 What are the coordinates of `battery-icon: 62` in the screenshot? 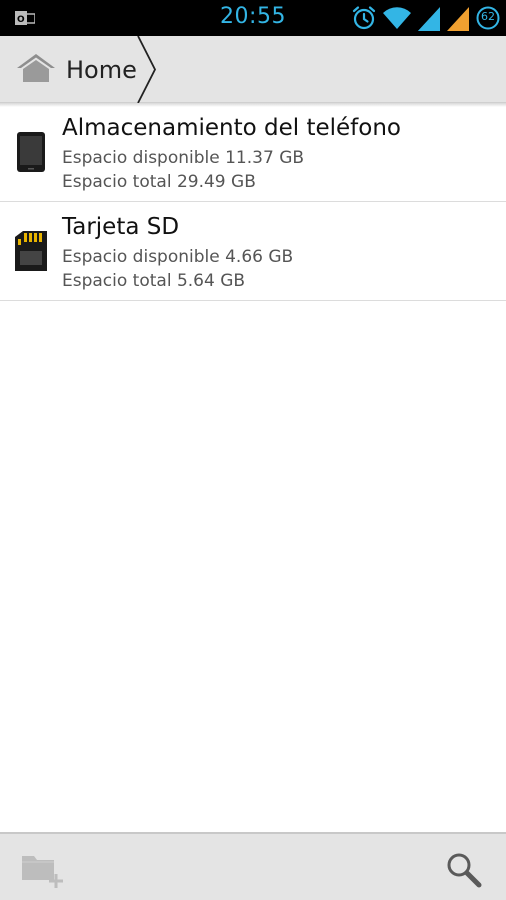 It's located at (488, 18).